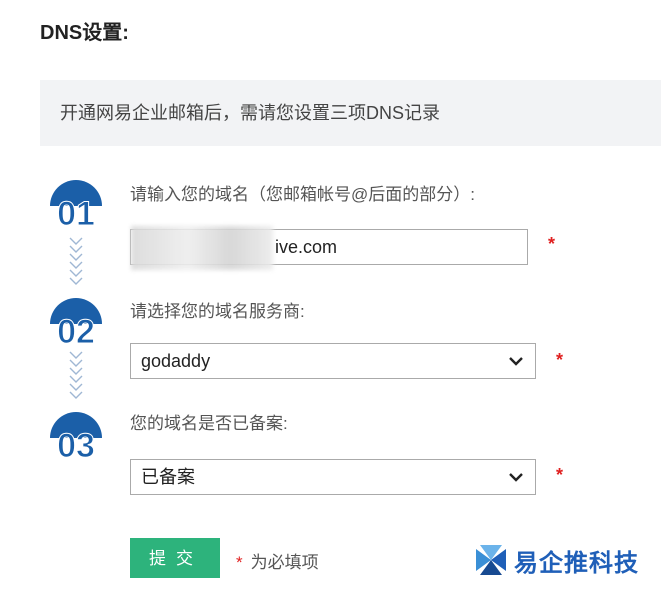 The image size is (661, 589). What do you see at coordinates (217, 311) in the screenshot?
I see `dns-provider-label: 请选择您的域名服务商:` at bounding box center [217, 311].